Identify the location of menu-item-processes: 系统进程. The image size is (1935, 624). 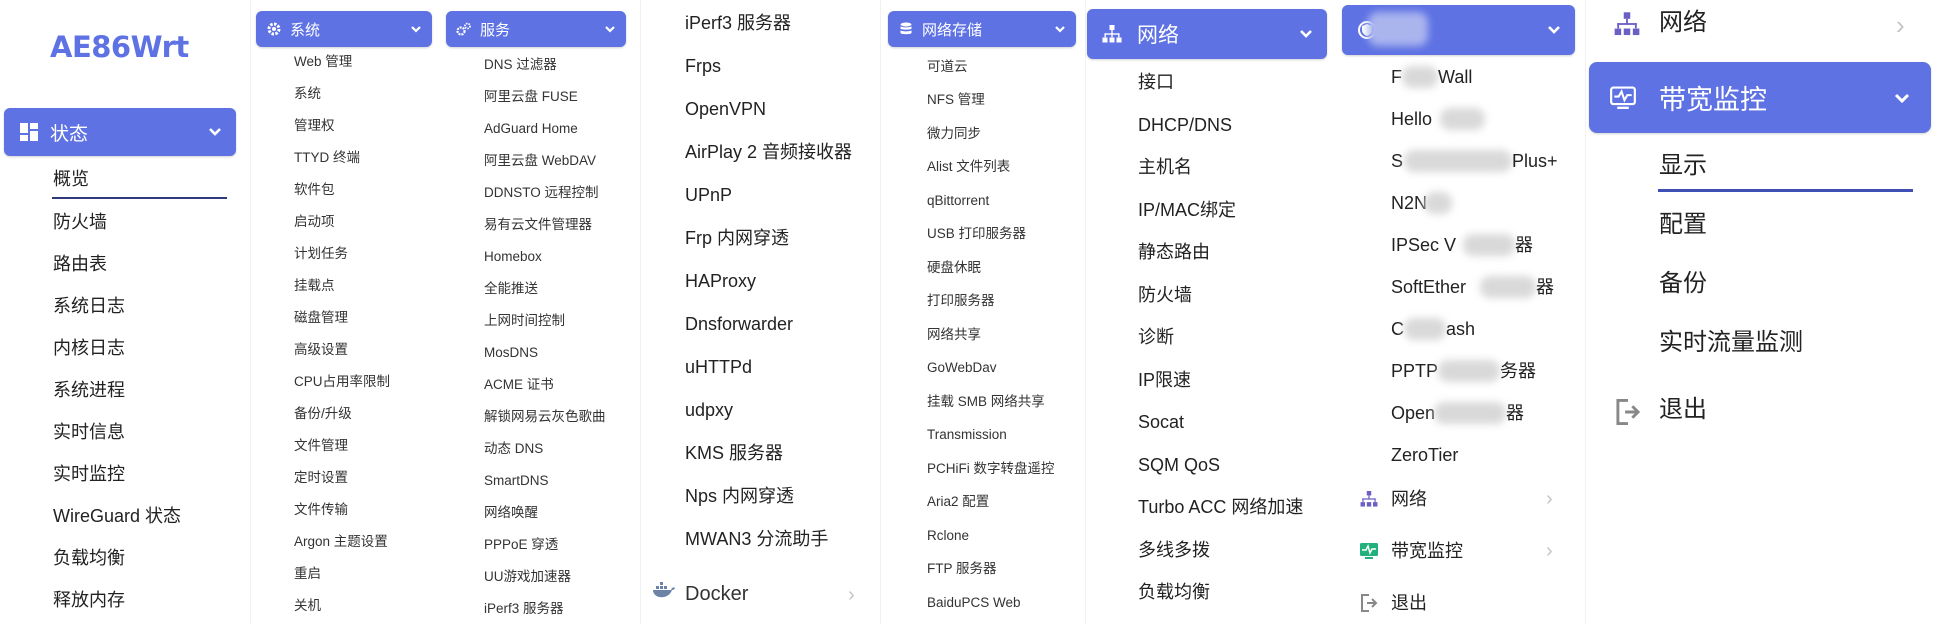
(89, 390).